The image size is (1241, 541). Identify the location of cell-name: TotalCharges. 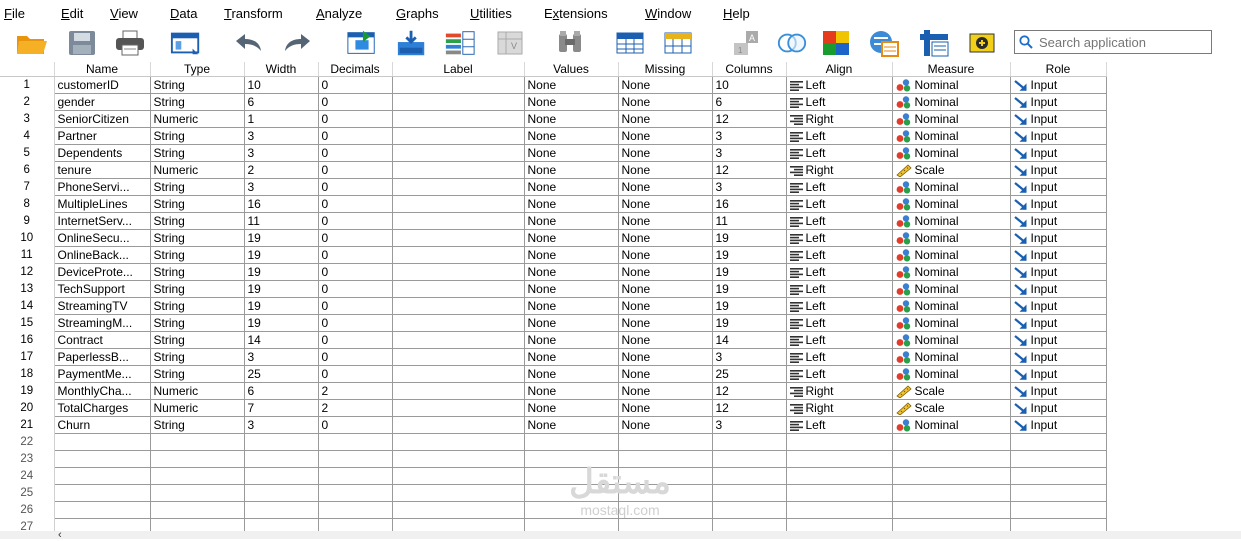
(102, 408).